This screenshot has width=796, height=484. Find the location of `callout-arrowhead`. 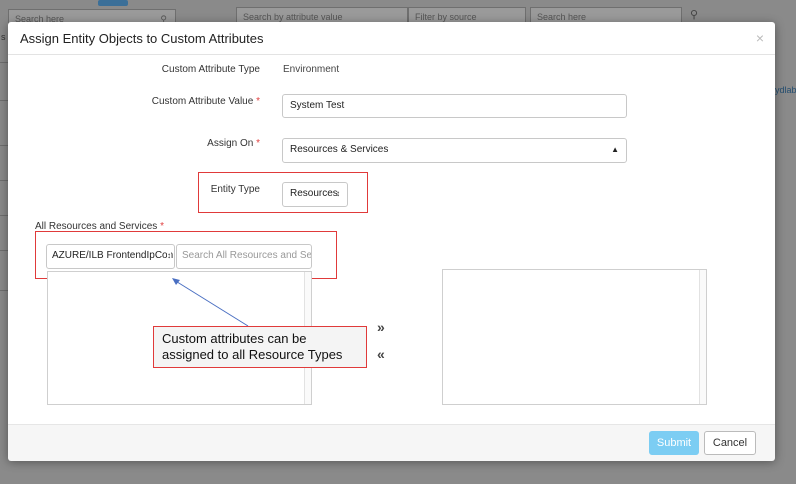

callout-arrowhead is located at coordinates (176, 281).